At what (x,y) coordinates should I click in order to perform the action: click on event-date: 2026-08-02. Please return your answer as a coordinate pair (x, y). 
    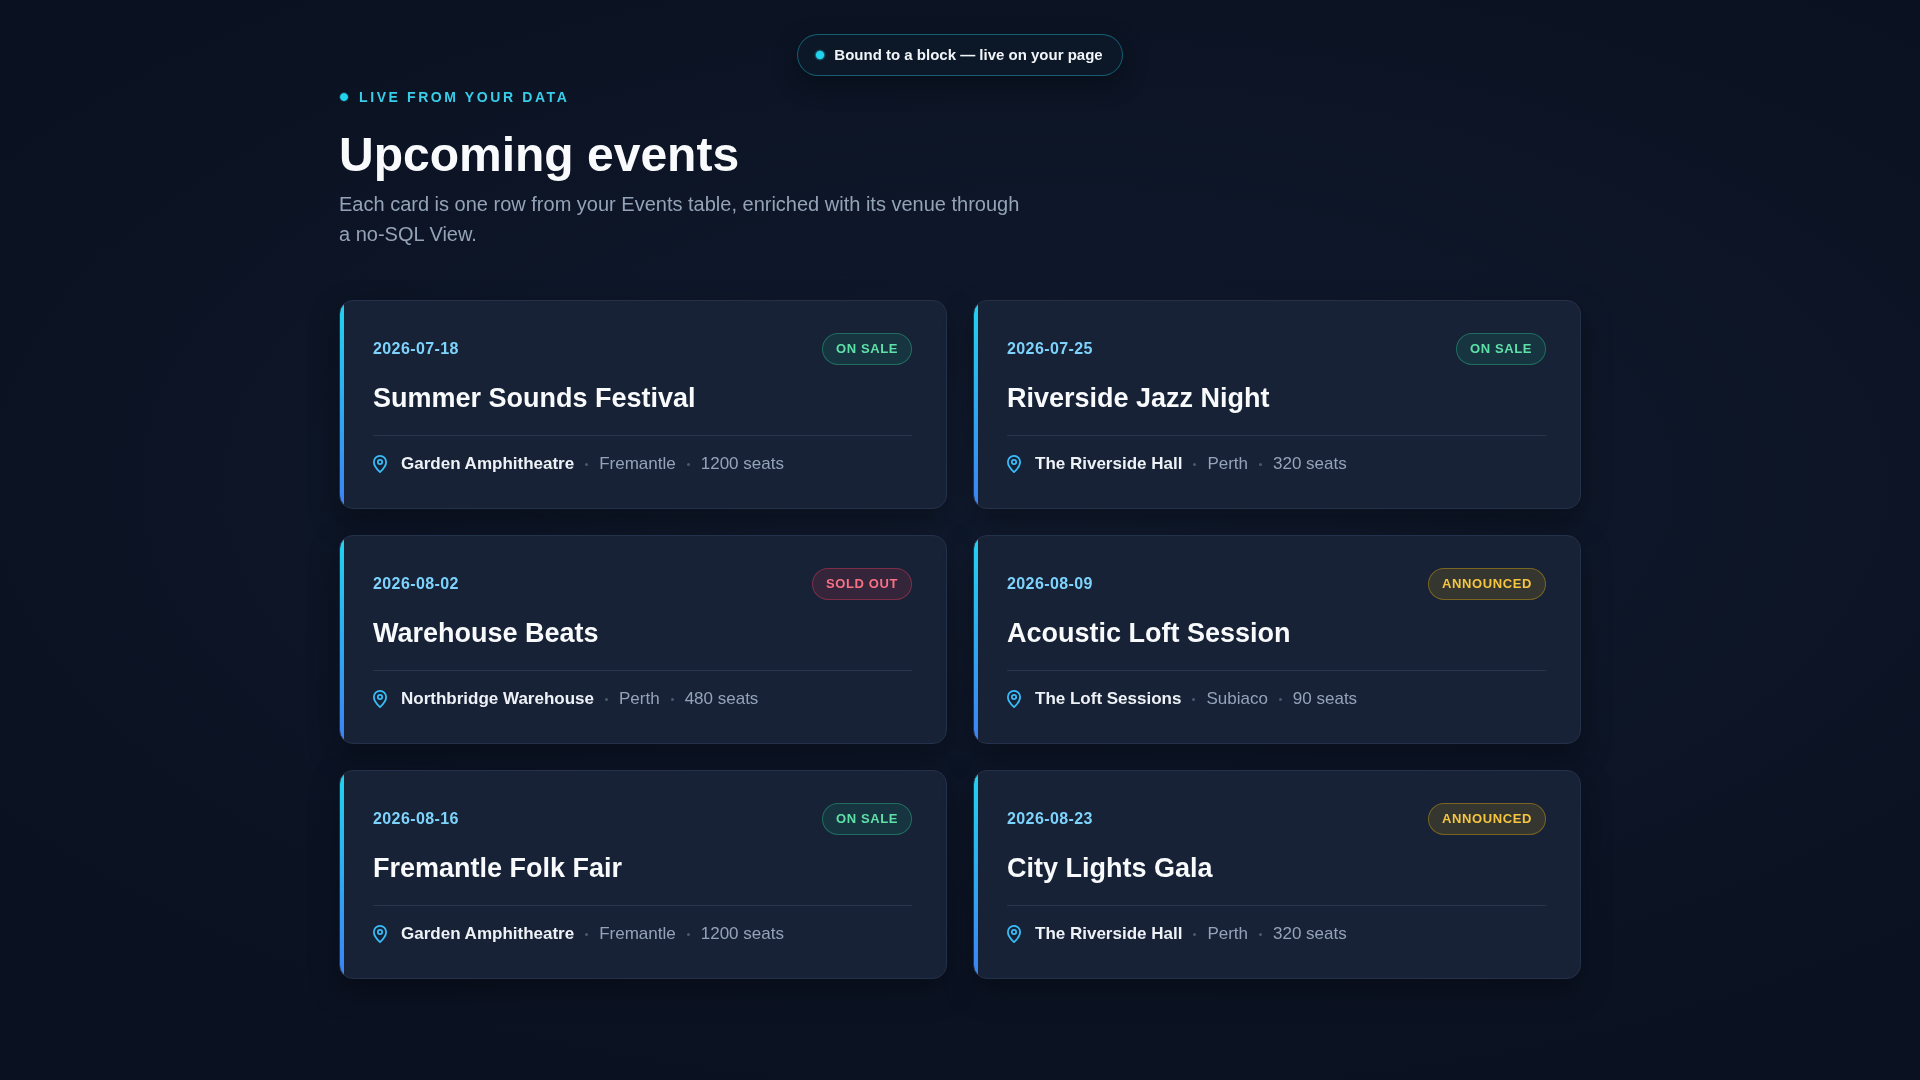
    Looking at the image, I should click on (416, 584).